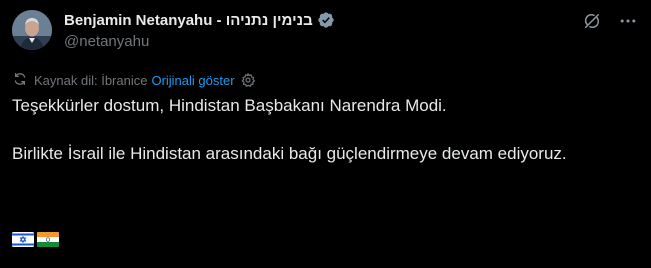 This screenshot has width=651, height=268. Describe the element at coordinates (32, 30) in the screenshot. I see `avatar` at that location.